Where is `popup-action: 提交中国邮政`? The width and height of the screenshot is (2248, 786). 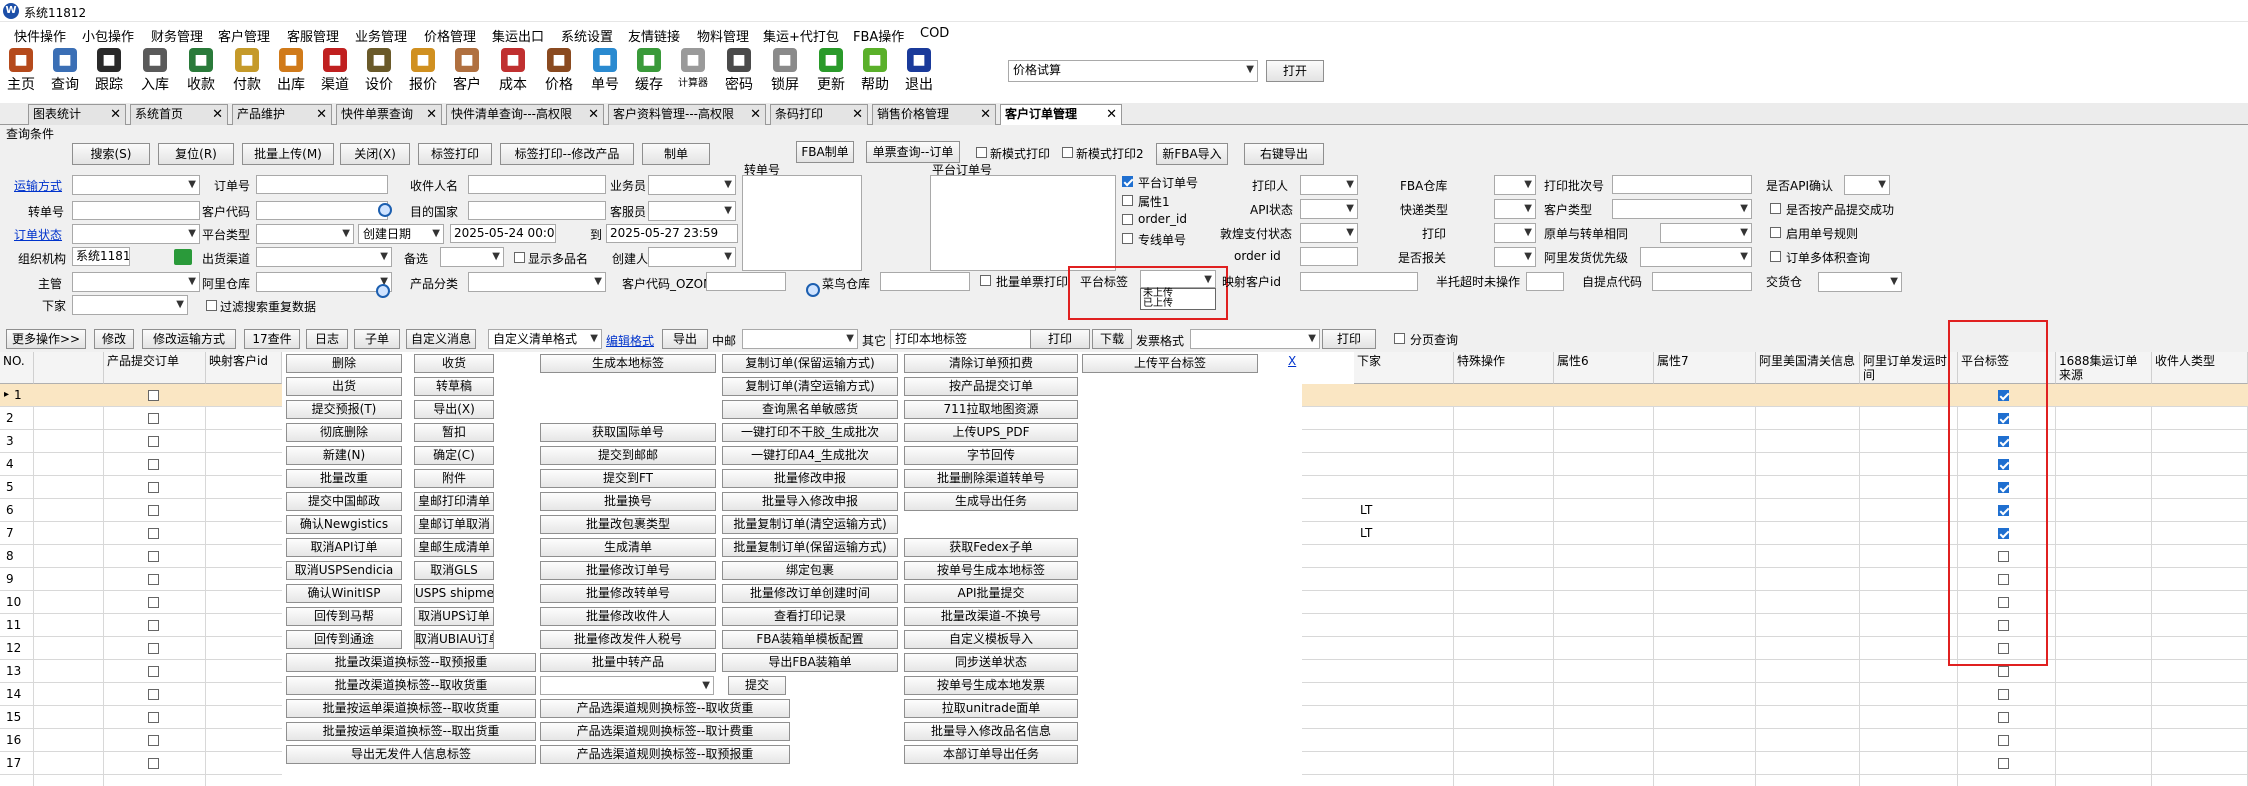 popup-action: 提交中国邮政 is located at coordinates (344, 501).